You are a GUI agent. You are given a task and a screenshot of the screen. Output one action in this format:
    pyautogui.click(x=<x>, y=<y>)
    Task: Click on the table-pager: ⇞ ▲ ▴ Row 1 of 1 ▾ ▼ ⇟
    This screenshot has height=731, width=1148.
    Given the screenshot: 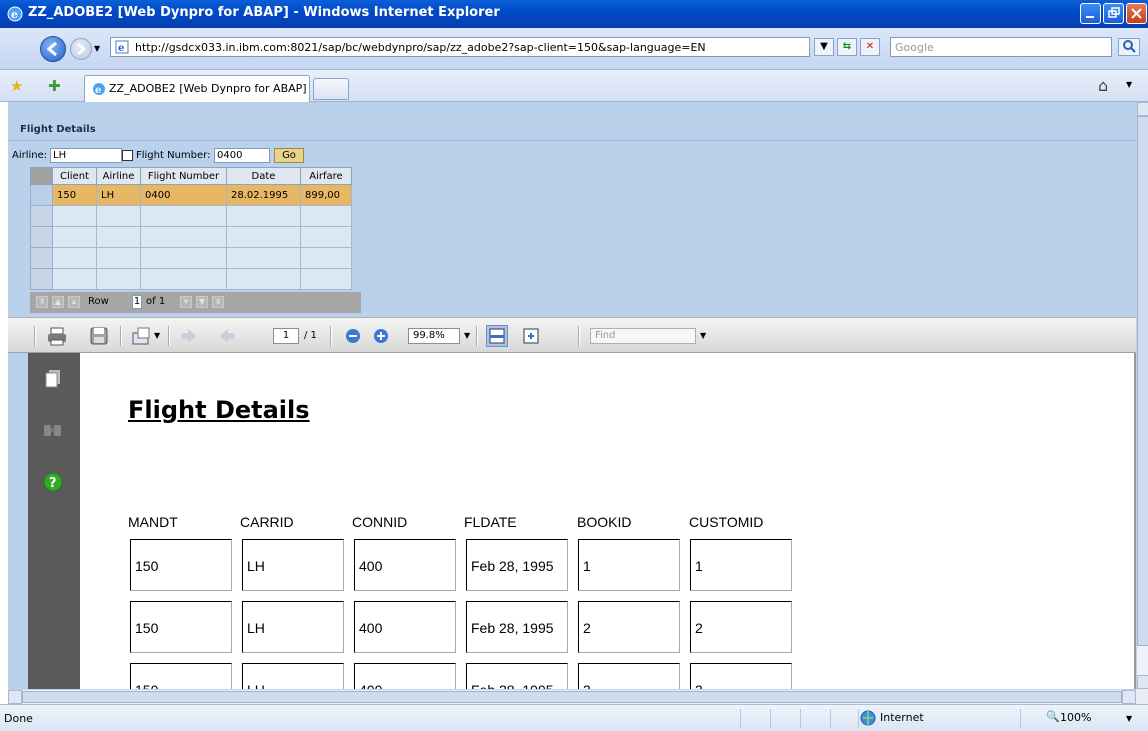 What is the action you would take?
    pyautogui.click(x=195, y=302)
    